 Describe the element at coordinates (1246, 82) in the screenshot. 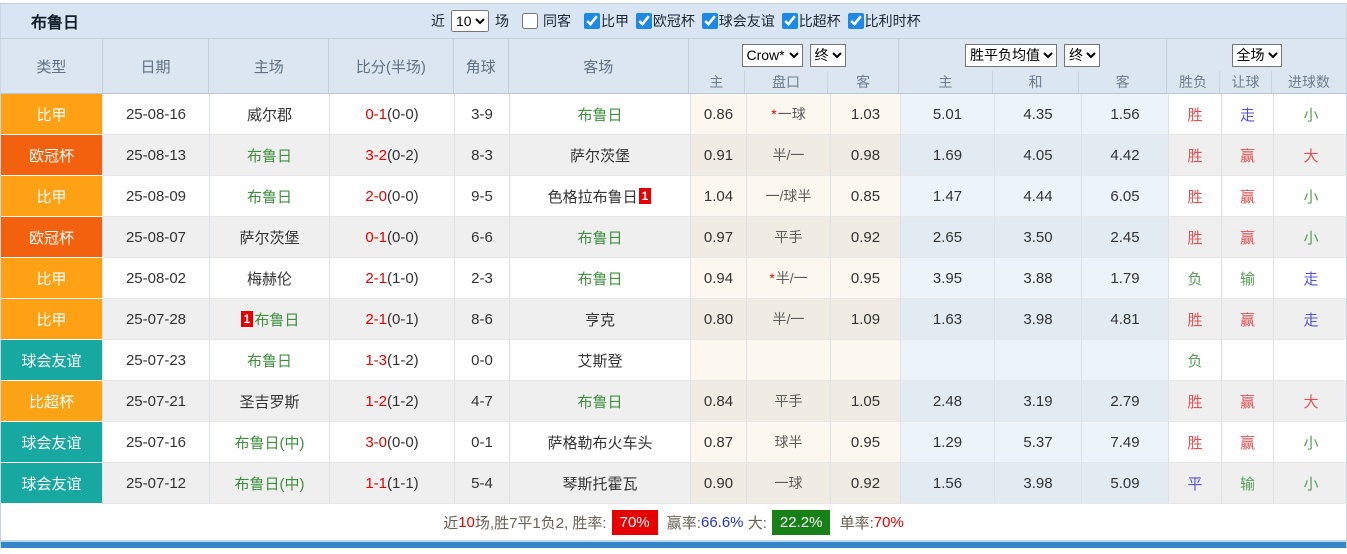

I see `subcol-handicap-result: 让球` at that location.